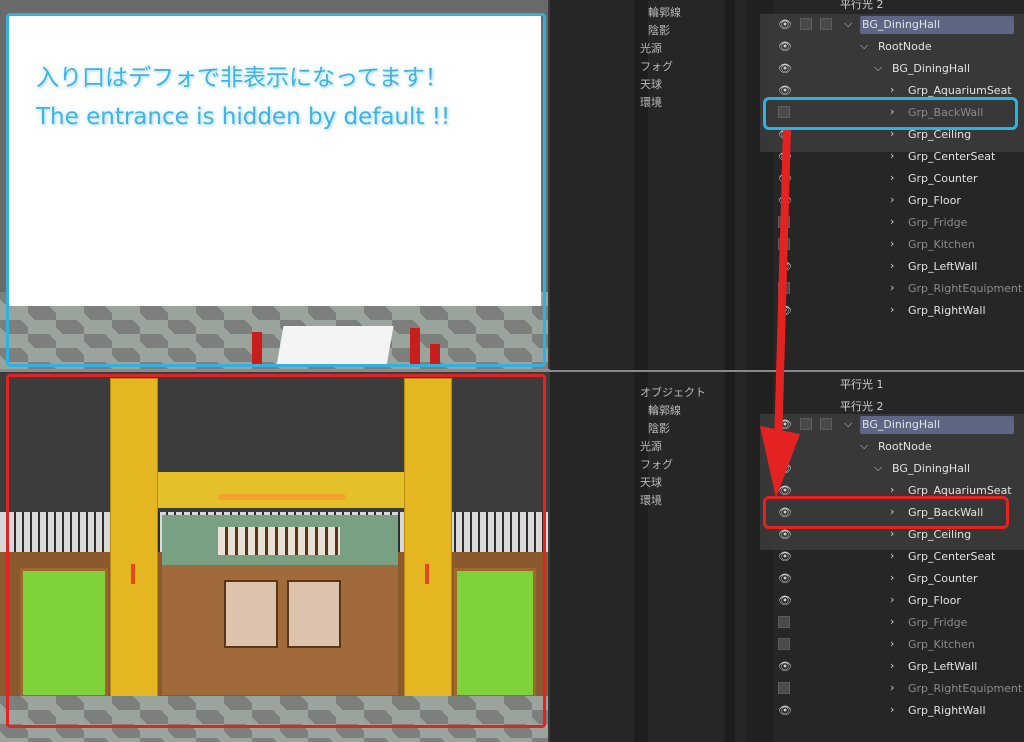 The image size is (1024, 742). I want to click on tree-row-label: Grp_Counter, so click(943, 178).